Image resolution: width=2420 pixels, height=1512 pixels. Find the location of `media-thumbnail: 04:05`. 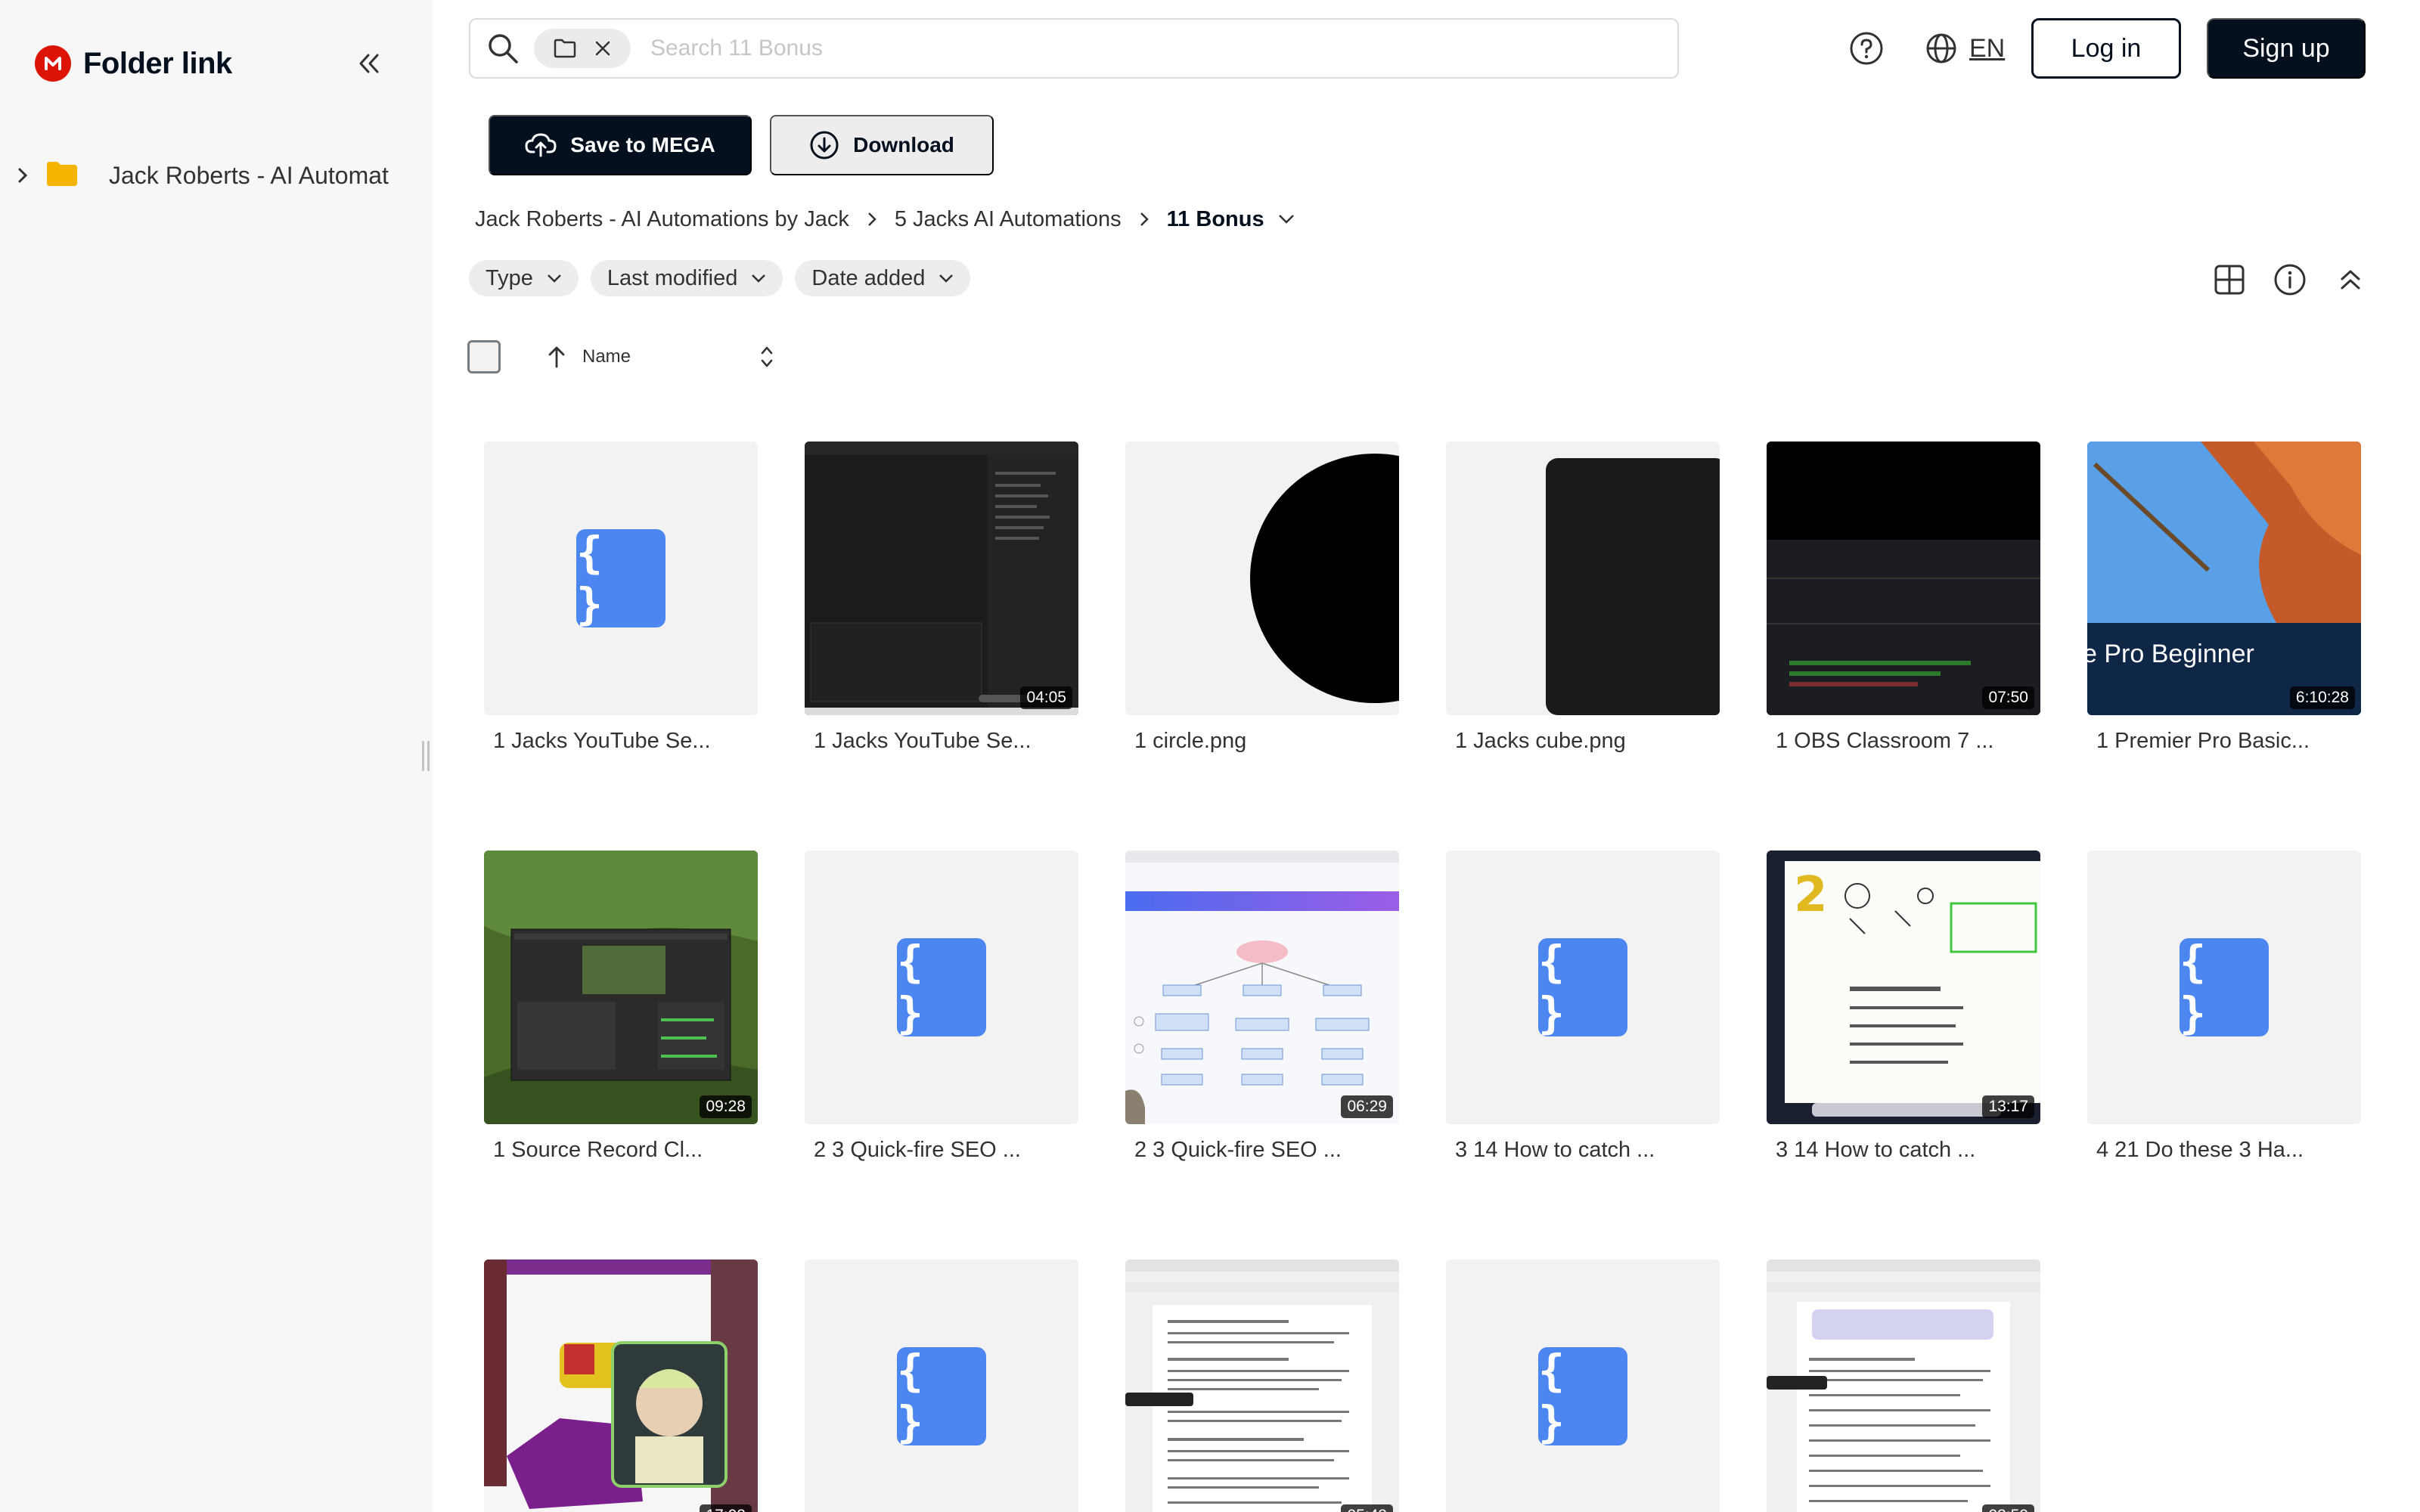

media-thumbnail: 04:05 is located at coordinates (942, 578).